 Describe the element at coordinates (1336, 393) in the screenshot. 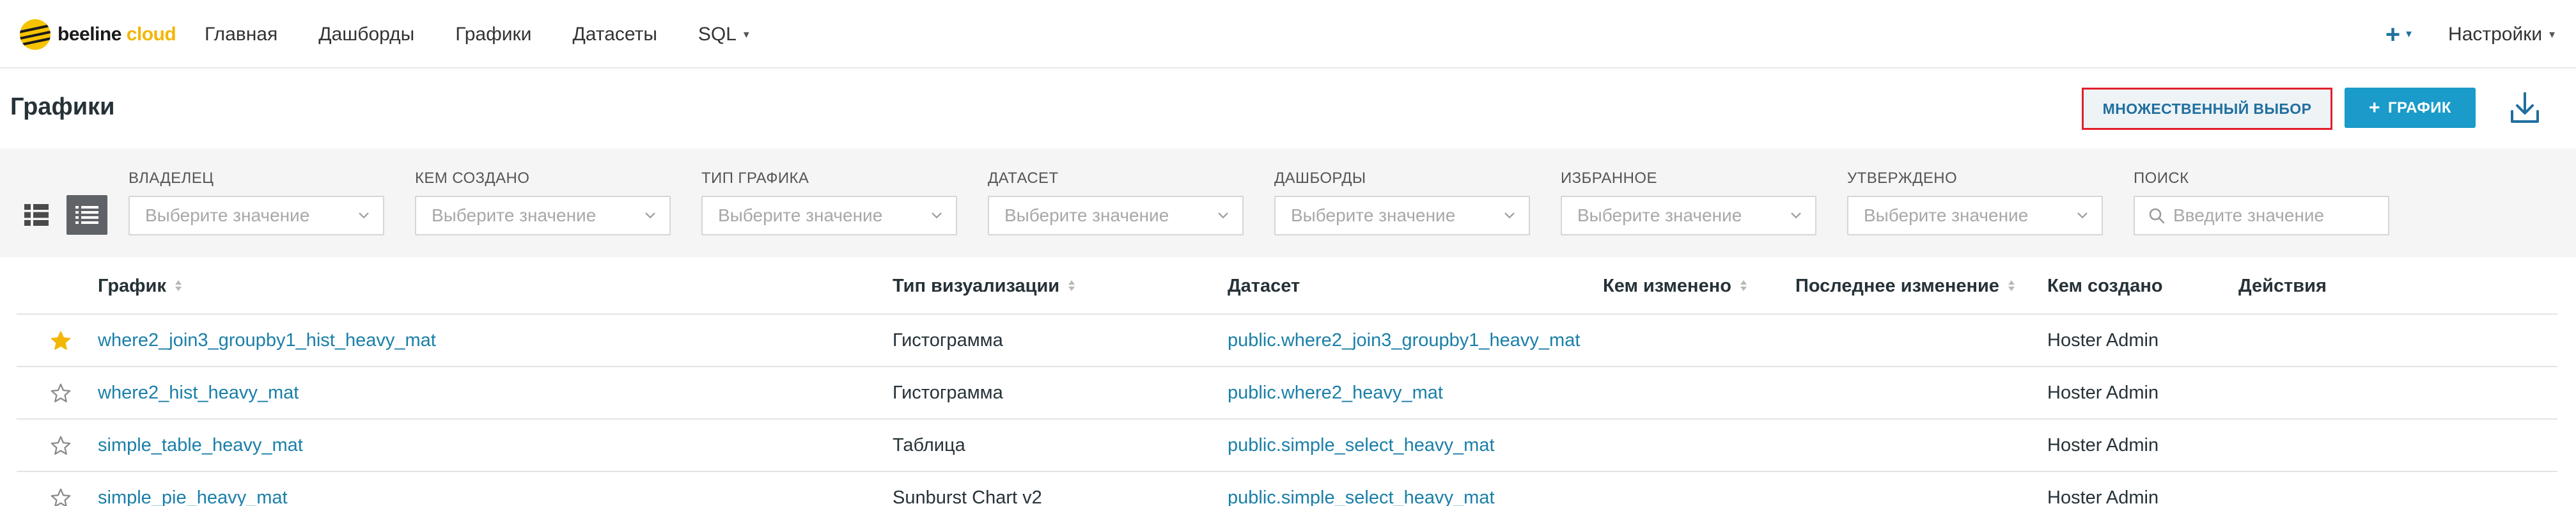

I see `dataset-link: public.where2_heavy_mat` at that location.